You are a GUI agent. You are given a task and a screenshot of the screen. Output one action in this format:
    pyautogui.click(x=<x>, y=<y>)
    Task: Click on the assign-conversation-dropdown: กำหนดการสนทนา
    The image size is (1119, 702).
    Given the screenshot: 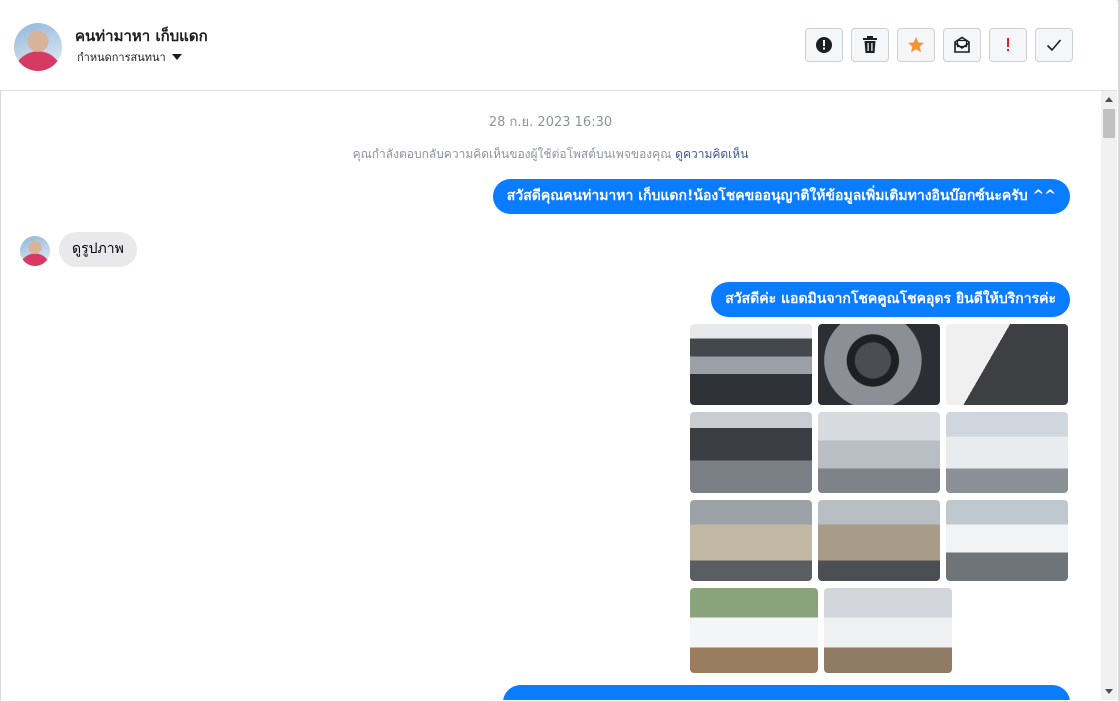 What is the action you would take?
    pyautogui.click(x=129, y=57)
    